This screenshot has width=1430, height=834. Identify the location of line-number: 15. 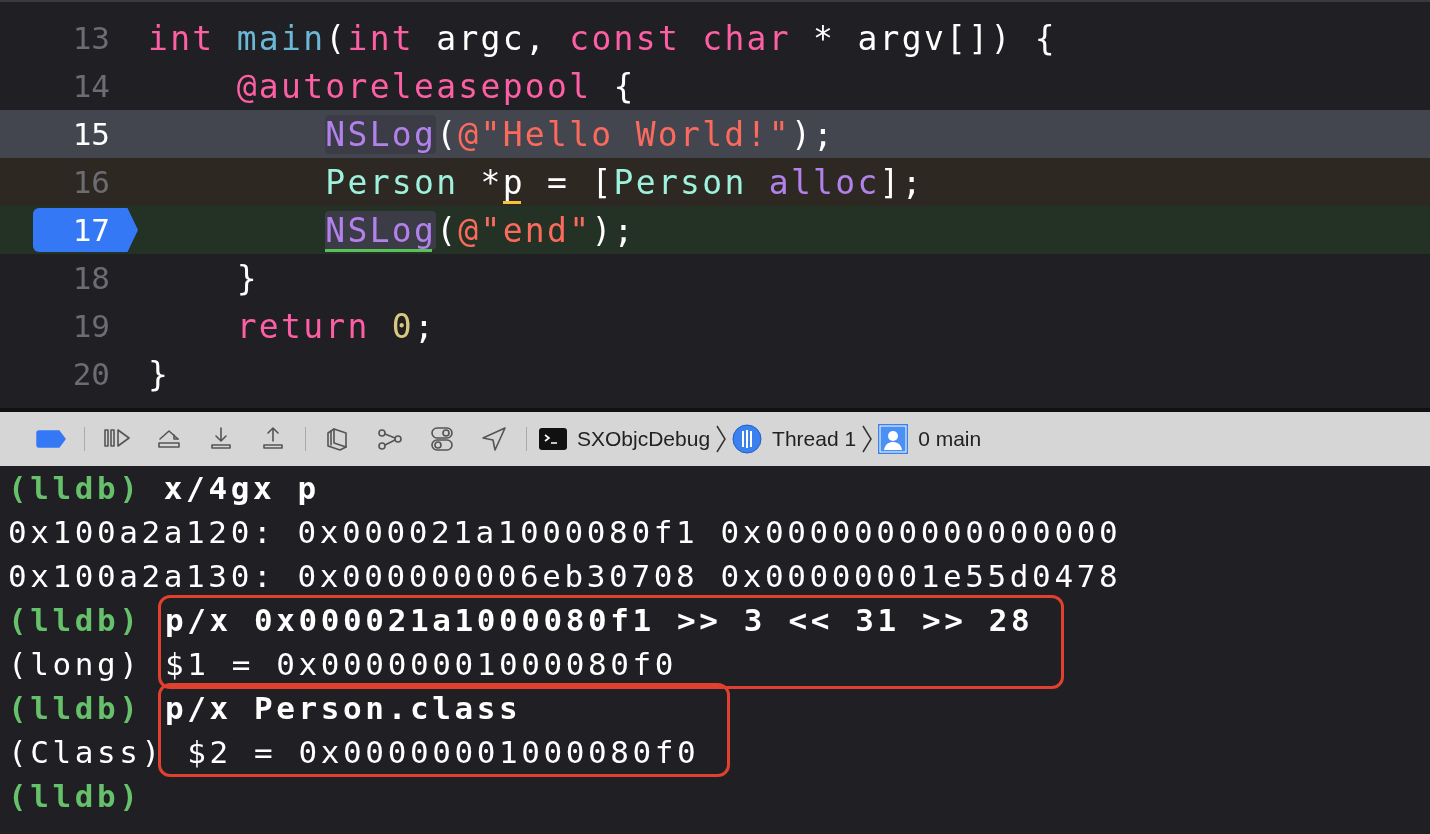
(91, 134).